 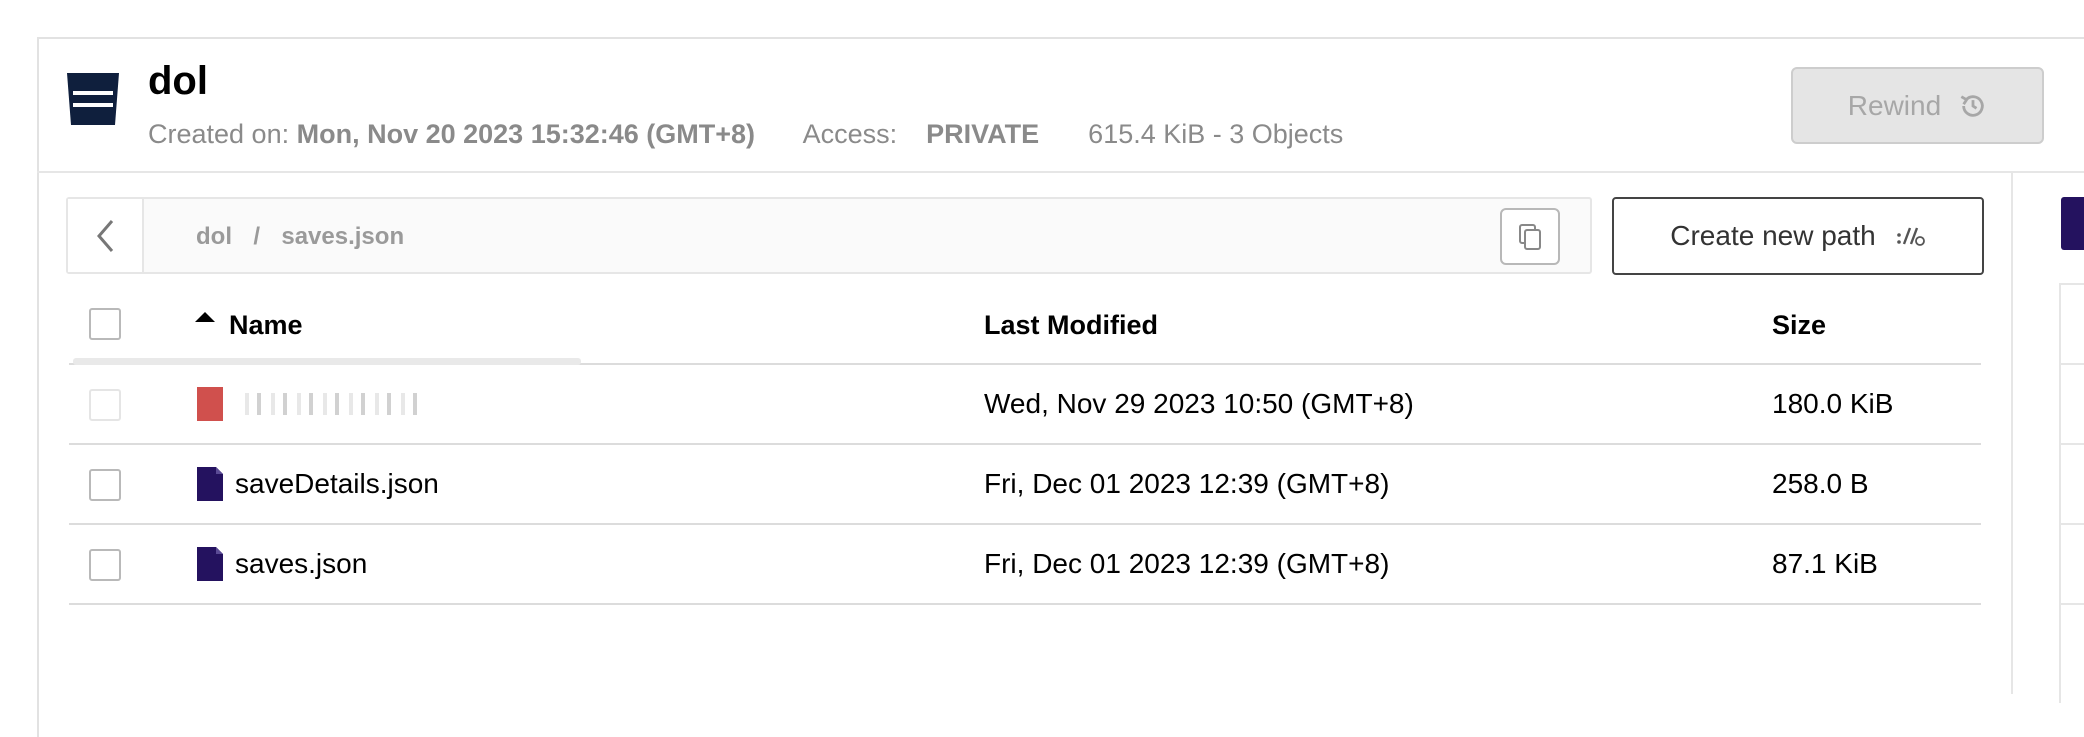 What do you see at coordinates (214, 236) in the screenshot?
I see `breadcrumb-root: dol` at bounding box center [214, 236].